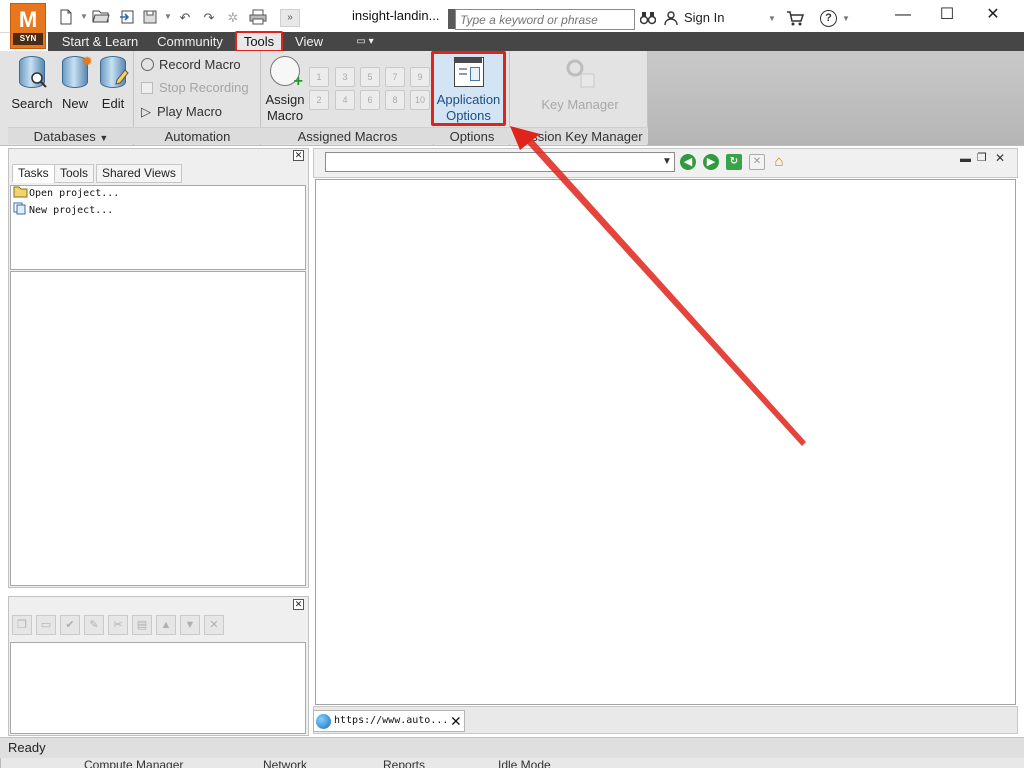  Describe the element at coordinates (395, 100) in the screenshot. I see `macro-slot-8: 8` at that location.